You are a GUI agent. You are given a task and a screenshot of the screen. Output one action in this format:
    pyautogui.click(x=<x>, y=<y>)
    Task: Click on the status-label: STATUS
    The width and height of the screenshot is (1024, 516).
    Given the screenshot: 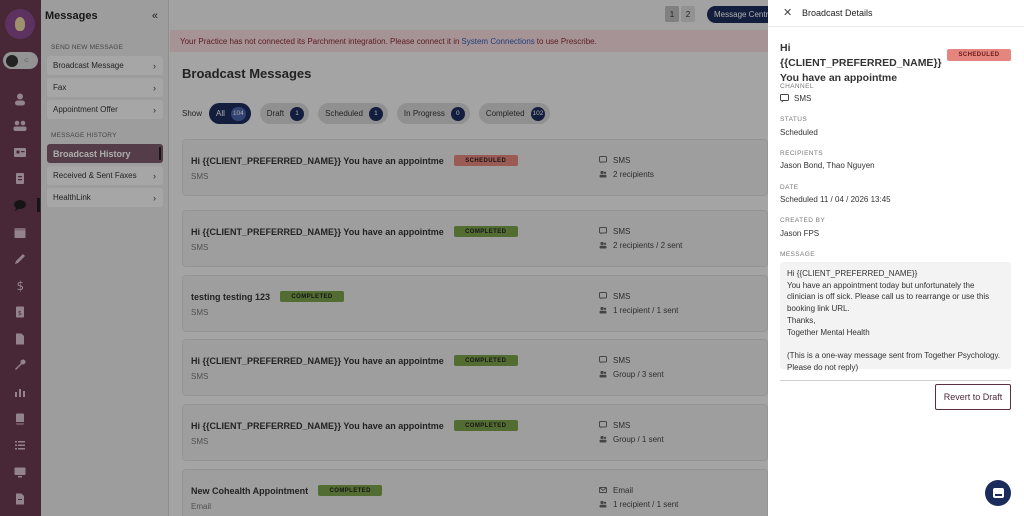 What is the action you would take?
    pyautogui.click(x=794, y=119)
    